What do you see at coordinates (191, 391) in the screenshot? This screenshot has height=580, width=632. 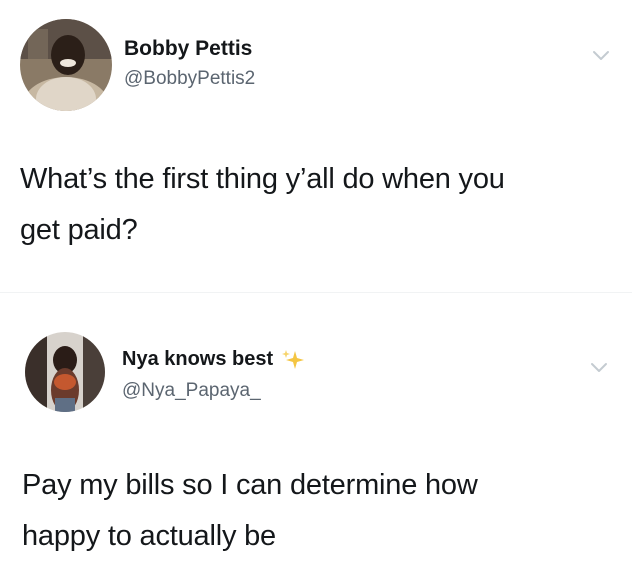 I see `user-handle: @Nya_Papaya_` at bounding box center [191, 391].